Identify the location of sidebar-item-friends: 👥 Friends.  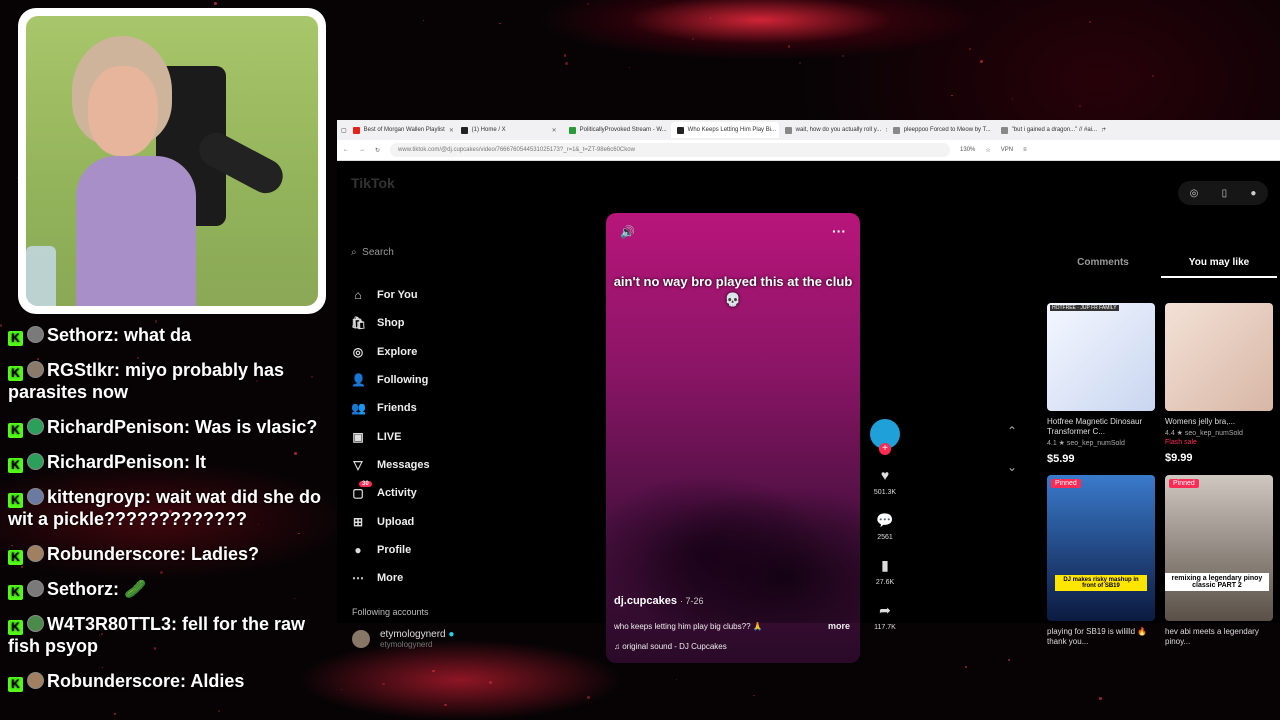
(390, 408).